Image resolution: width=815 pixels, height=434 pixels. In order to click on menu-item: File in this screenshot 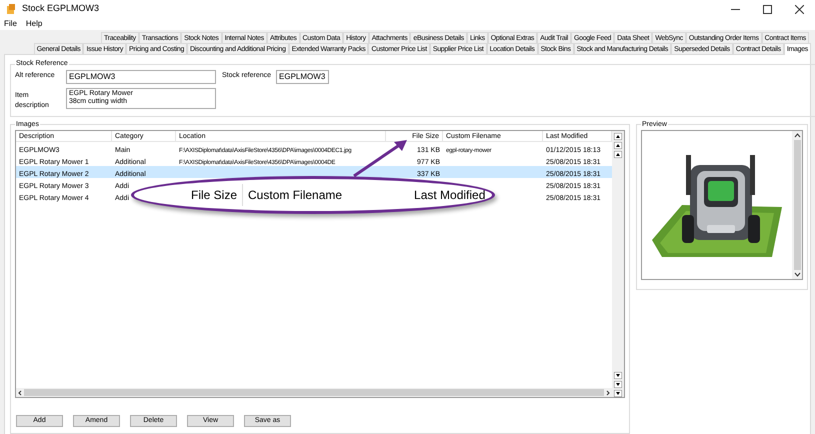, I will do `click(10, 24)`.